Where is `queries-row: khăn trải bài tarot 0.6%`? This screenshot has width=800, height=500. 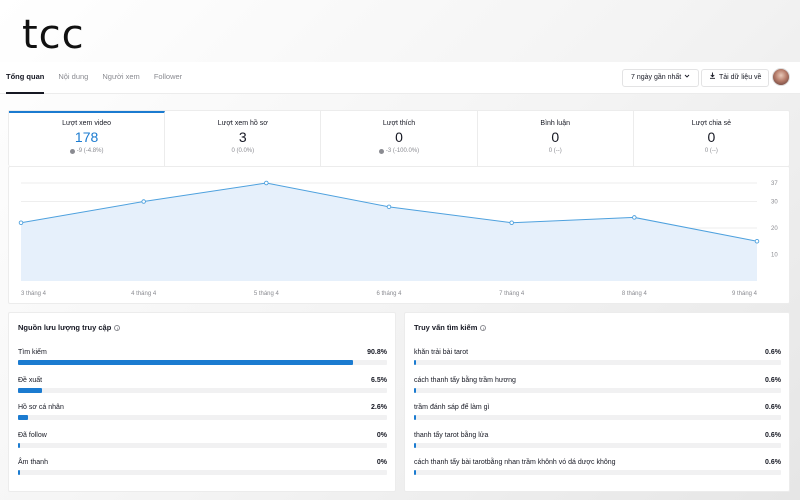
queries-row: khăn trải bài tarot 0.6% is located at coordinates (597, 360).